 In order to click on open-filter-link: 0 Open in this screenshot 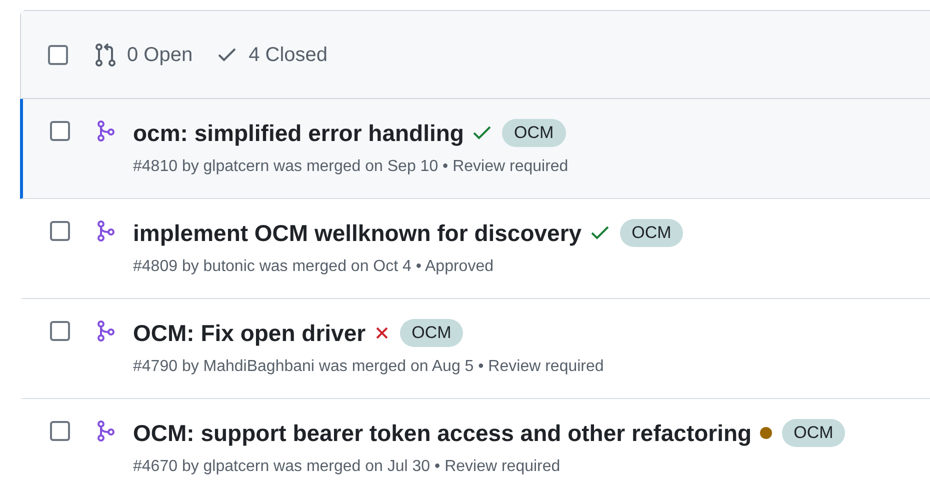, I will do `click(144, 55)`.